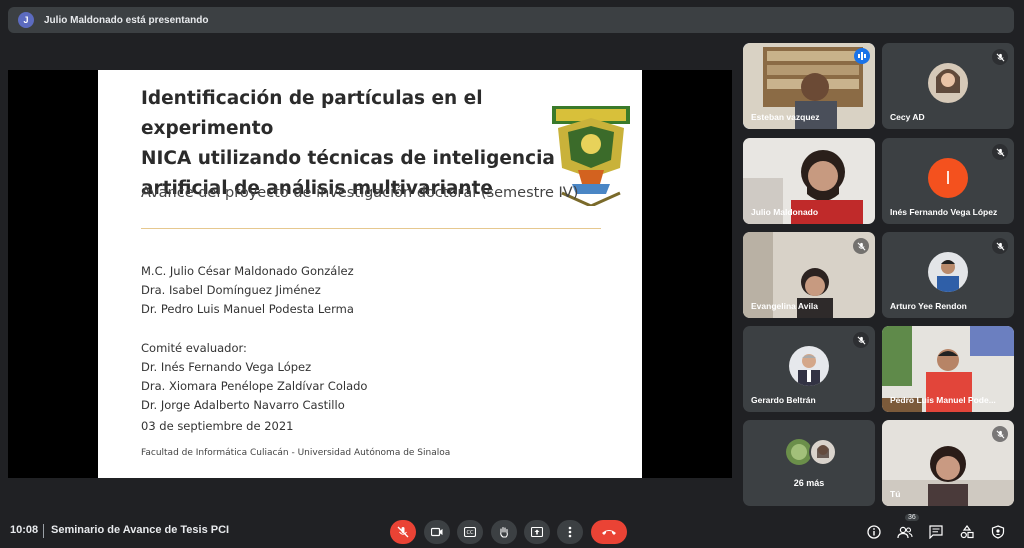 The image size is (1024, 548). What do you see at coordinates (784, 306) in the screenshot?
I see `participant-name: Evangelina Avila` at bounding box center [784, 306].